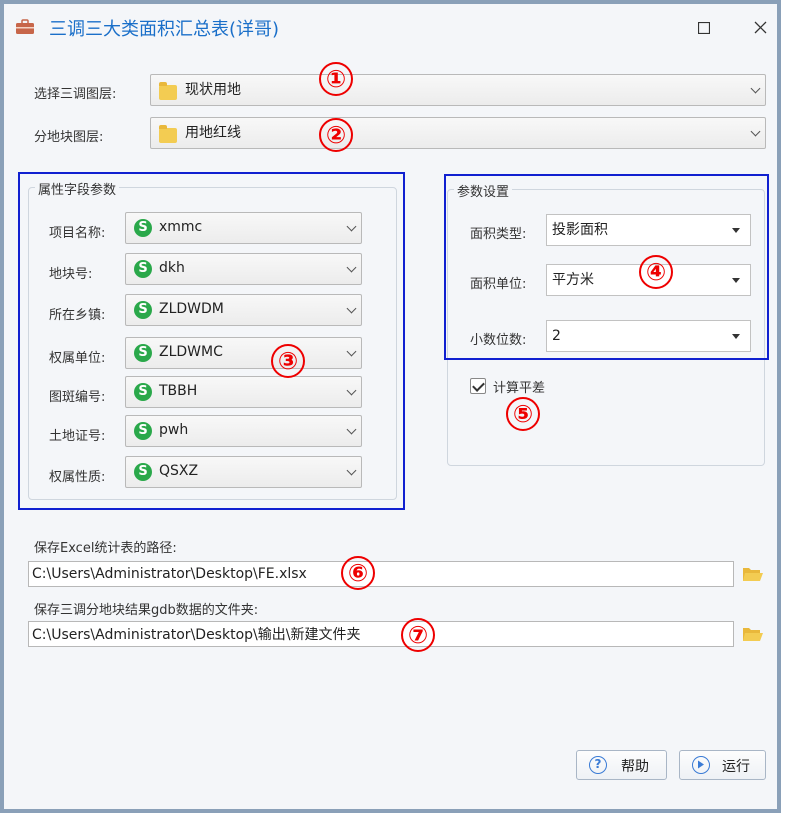 The width and height of the screenshot is (789, 821). What do you see at coordinates (701, 765) in the screenshot?
I see `play-icon` at bounding box center [701, 765].